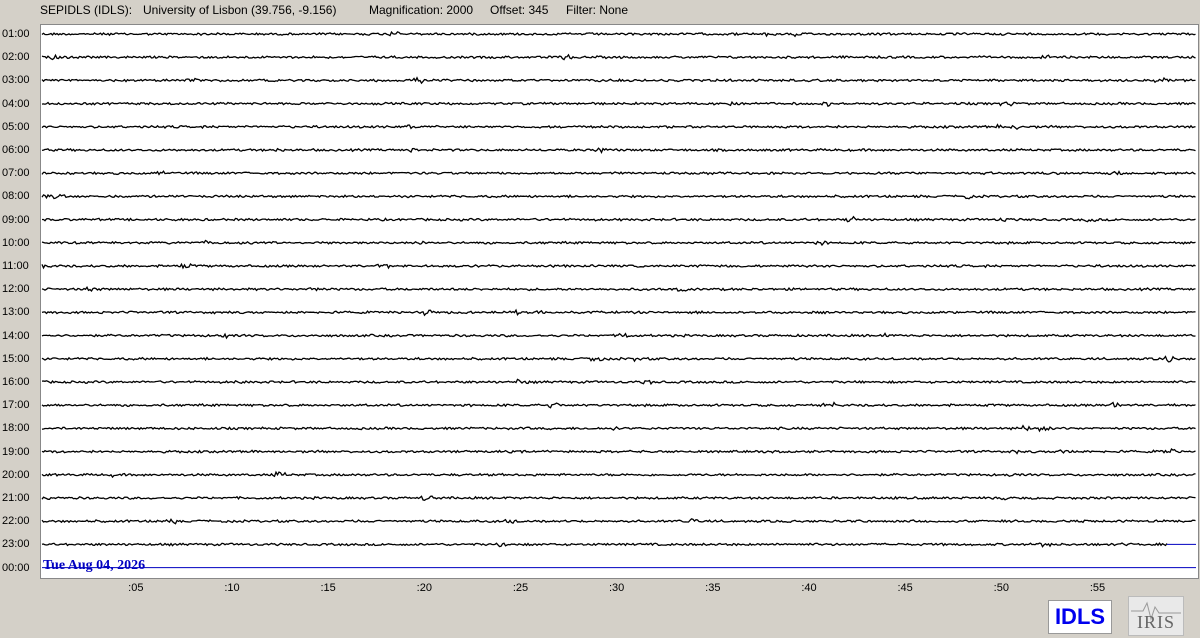  Describe the element at coordinates (520, 588) in the screenshot. I see `minute-tick-label: :25` at that location.